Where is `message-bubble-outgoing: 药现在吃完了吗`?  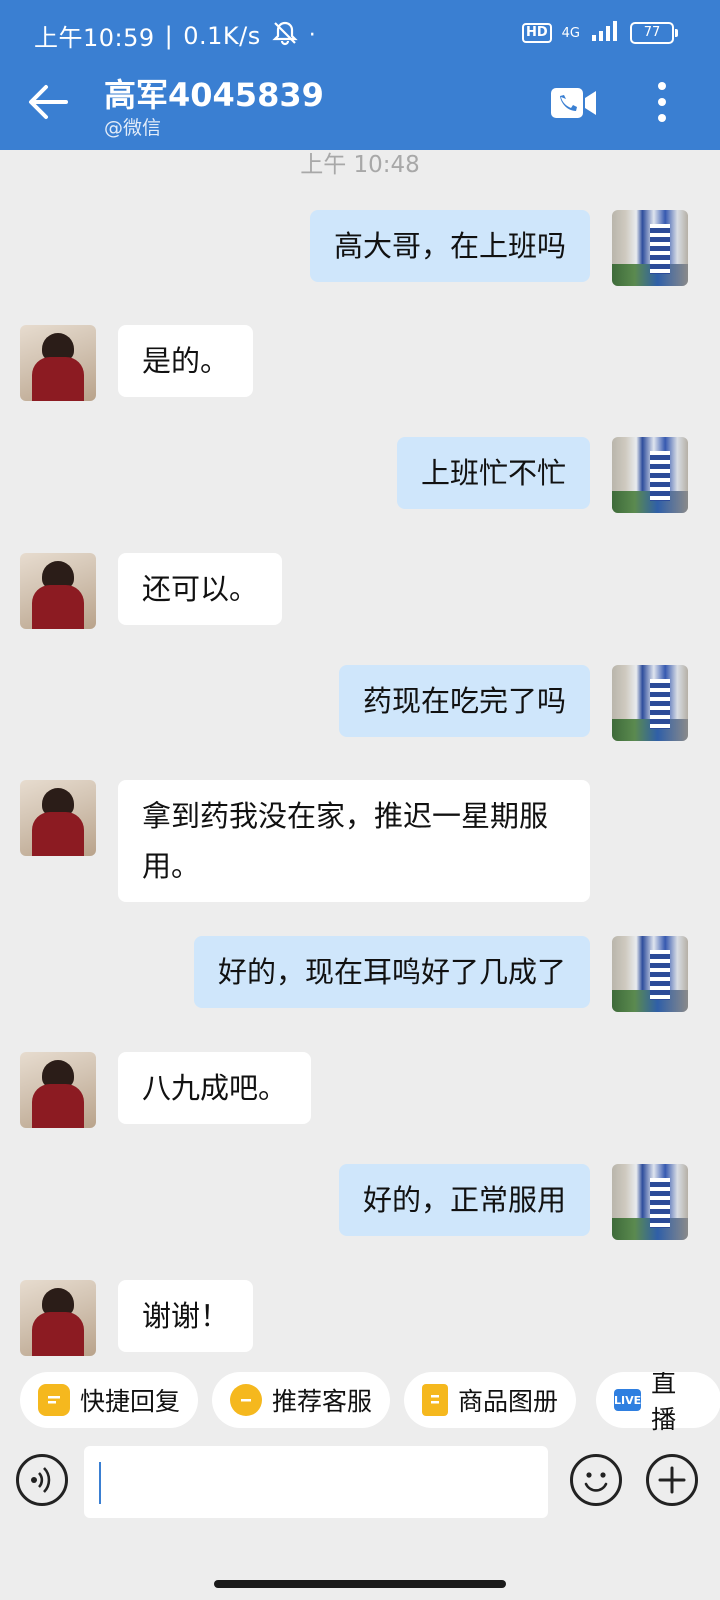
message-bubble-outgoing: 药现在吃完了吗 is located at coordinates (464, 701).